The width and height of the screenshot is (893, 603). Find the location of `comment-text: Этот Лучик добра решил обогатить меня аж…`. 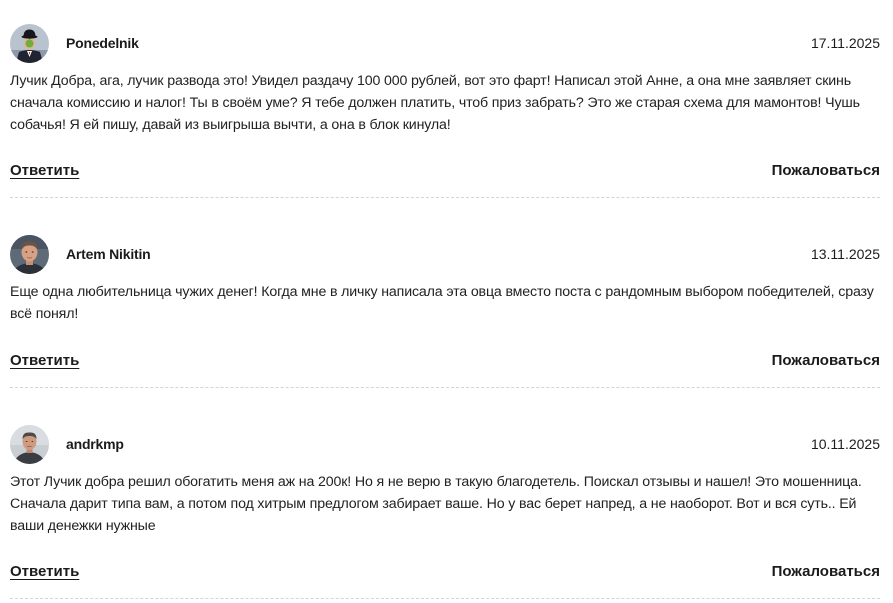

comment-text: Этот Лучик добра решил обогатить меня аж… is located at coordinates (436, 504).